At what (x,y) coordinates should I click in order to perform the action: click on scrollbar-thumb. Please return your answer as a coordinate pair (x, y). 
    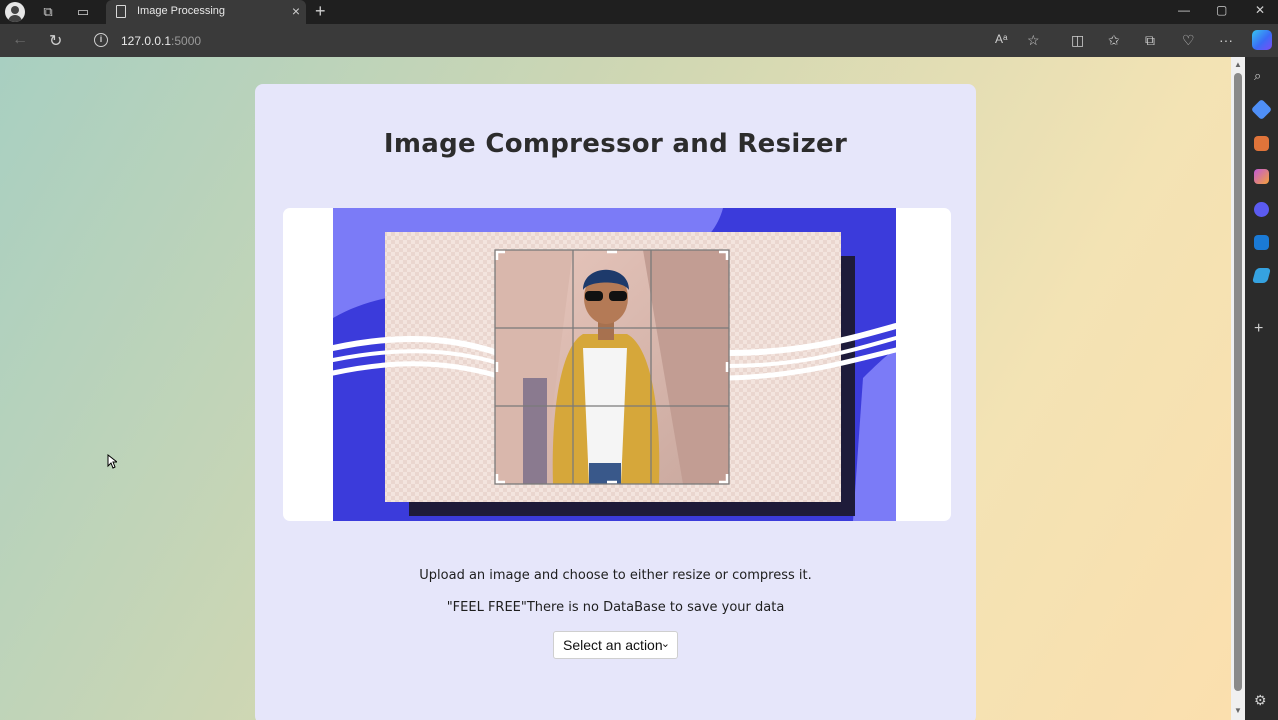
    Looking at the image, I should click on (1238, 382).